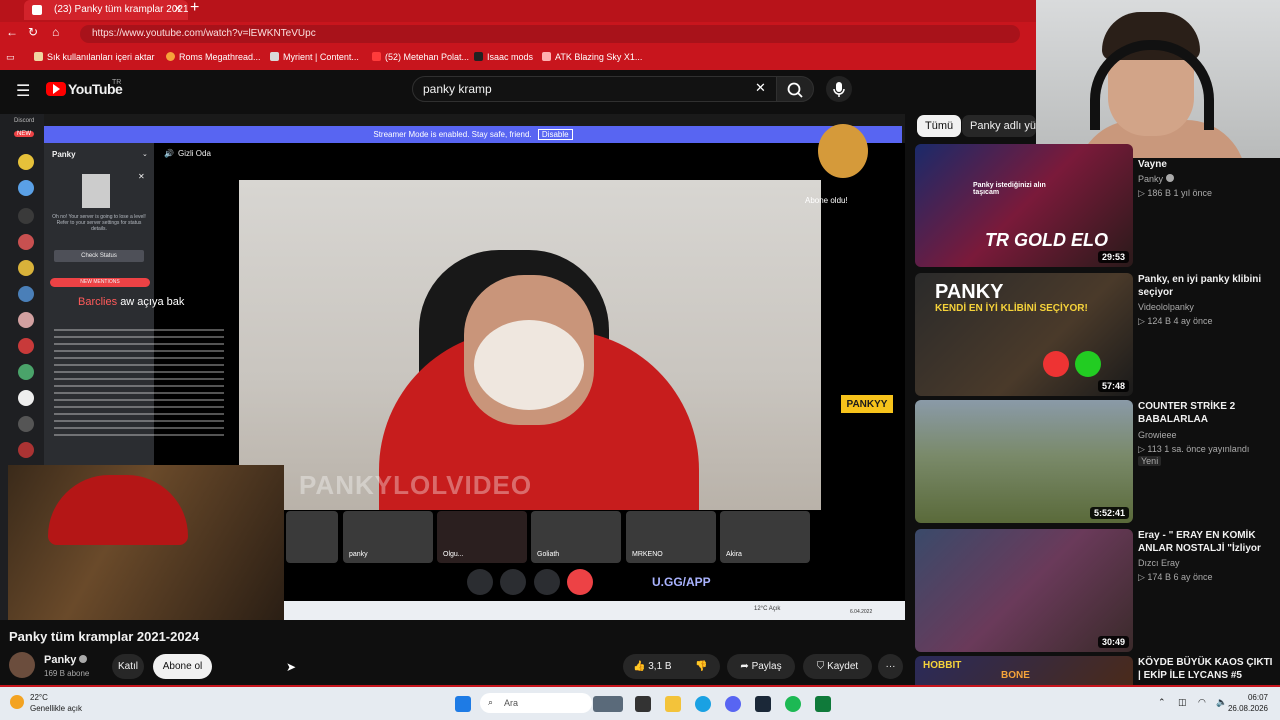 This screenshot has width=1280, height=720. I want to click on like-dislike-group: 👍 3,1 B 👎, so click(671, 666).